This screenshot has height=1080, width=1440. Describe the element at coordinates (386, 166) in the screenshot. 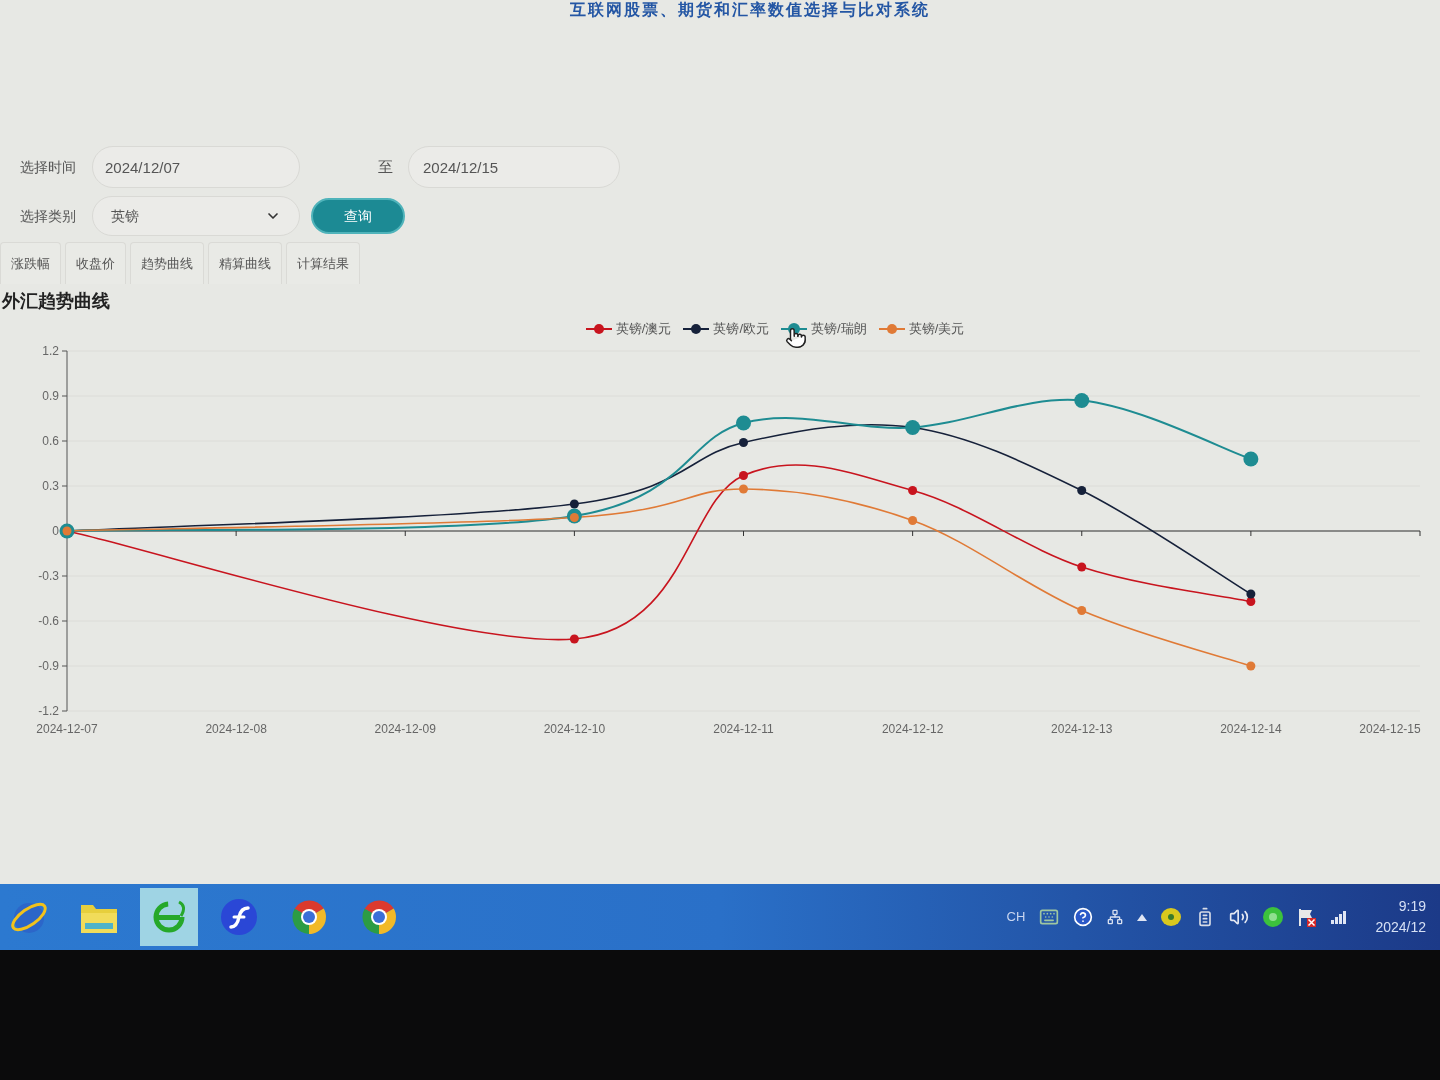

I see `range-separator: 至` at that location.